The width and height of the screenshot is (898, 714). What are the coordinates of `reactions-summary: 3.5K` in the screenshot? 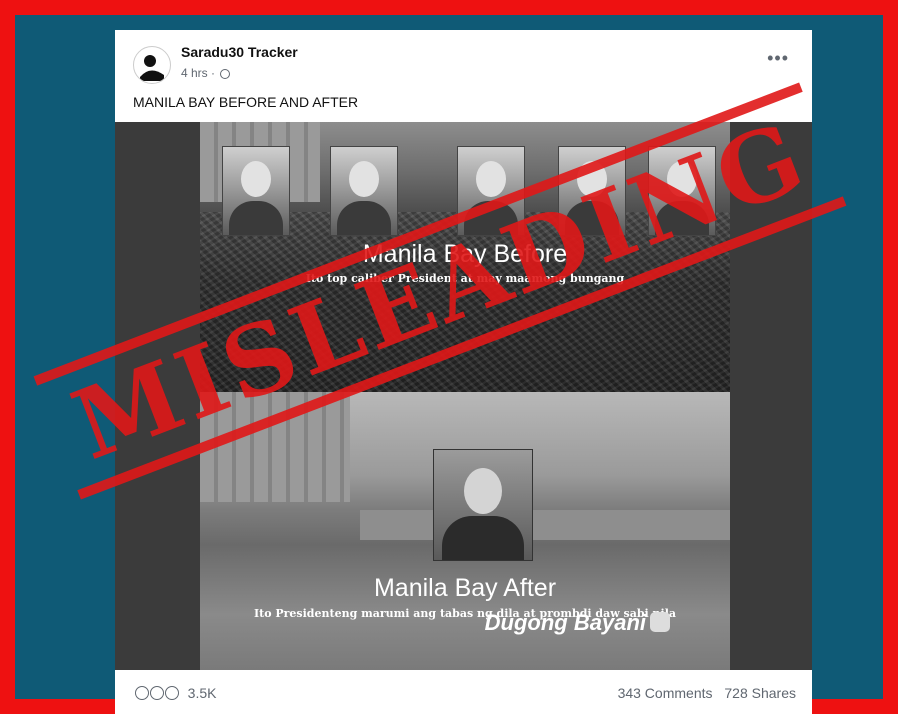 It's located at (175, 693).